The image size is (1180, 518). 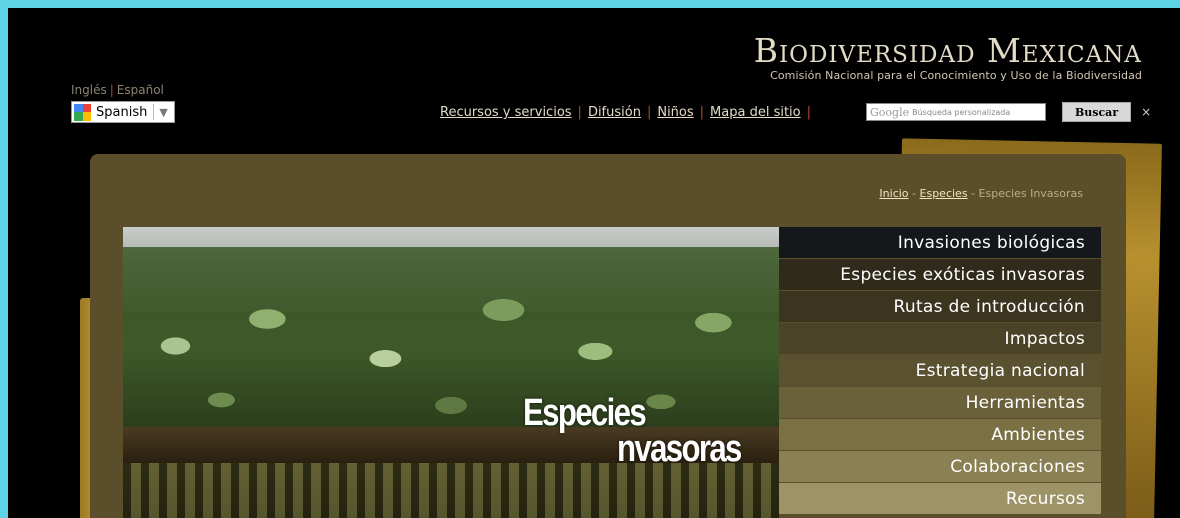 I want to click on menu-item-colaboraciones: Colaboraciones, so click(x=940, y=466).